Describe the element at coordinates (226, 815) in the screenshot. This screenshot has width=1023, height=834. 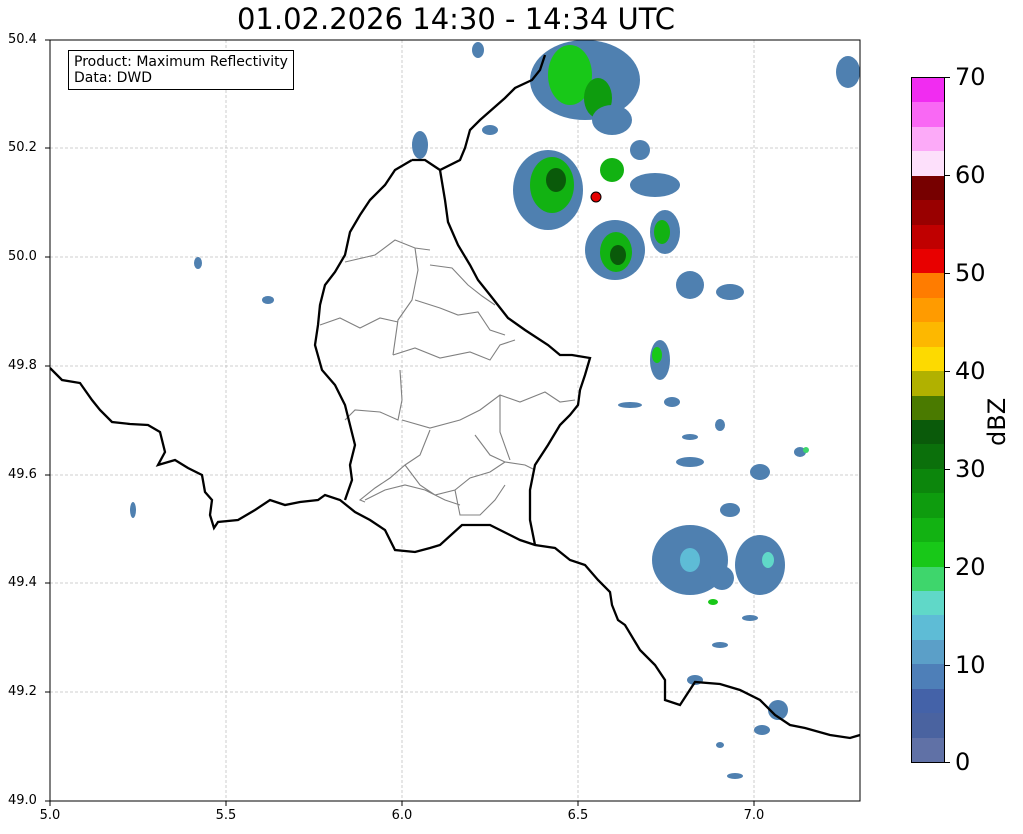
I see `x-tick-label: 5.5` at that location.